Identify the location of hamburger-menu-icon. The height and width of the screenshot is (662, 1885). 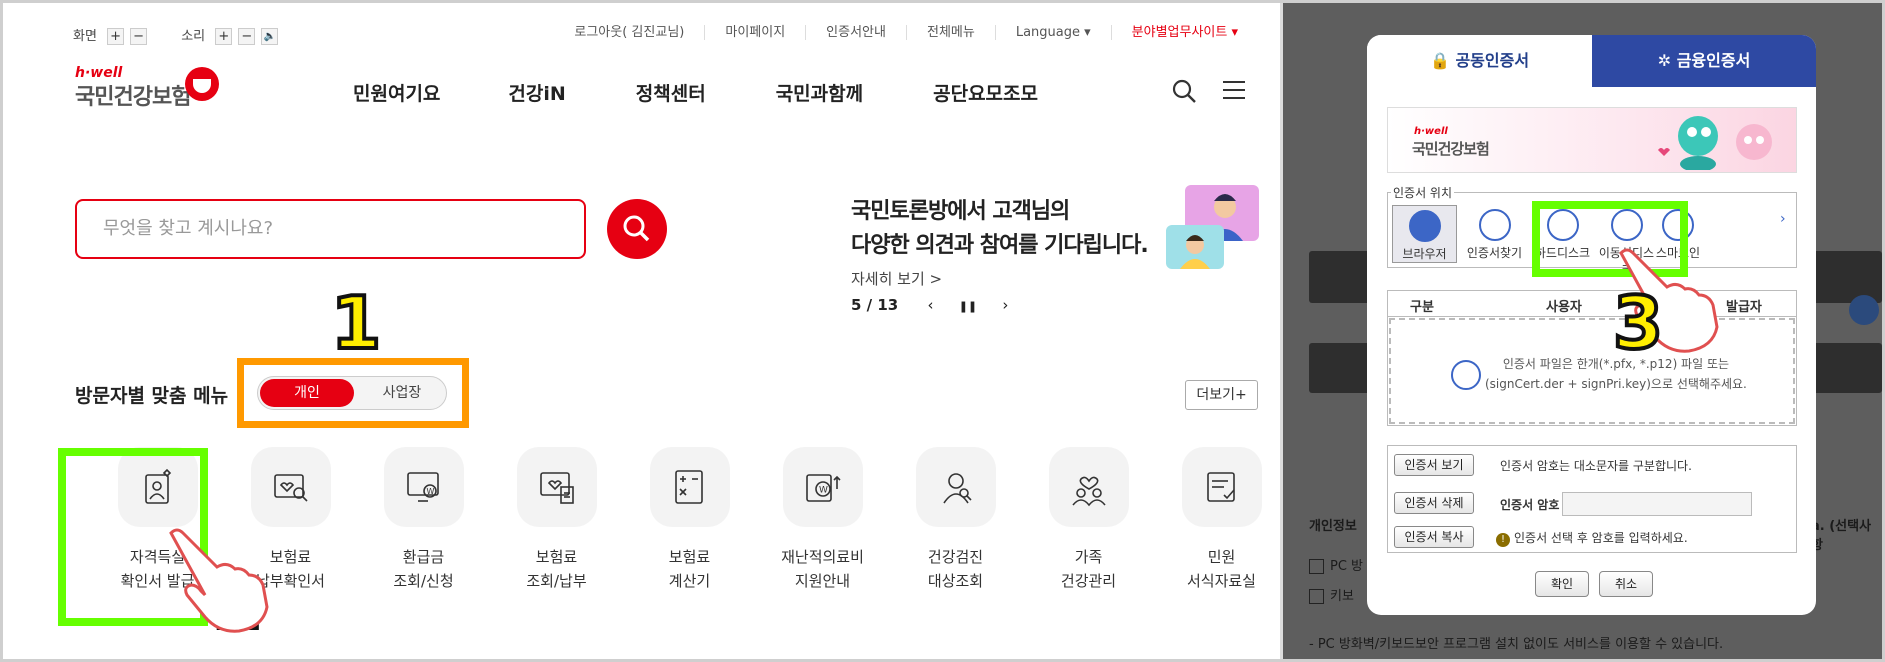
(1234, 90).